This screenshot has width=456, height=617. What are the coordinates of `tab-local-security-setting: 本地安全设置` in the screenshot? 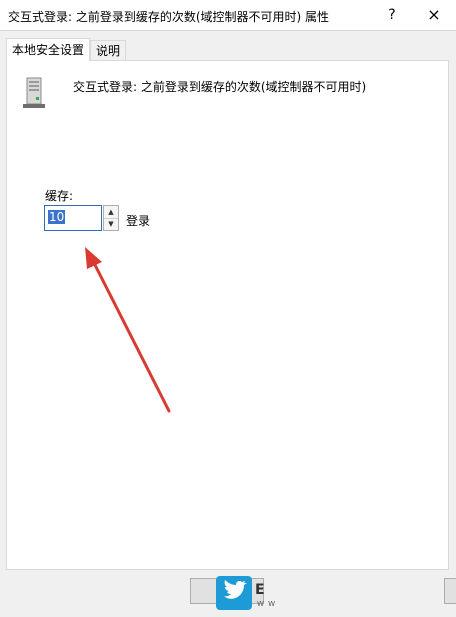 It's located at (48, 49).